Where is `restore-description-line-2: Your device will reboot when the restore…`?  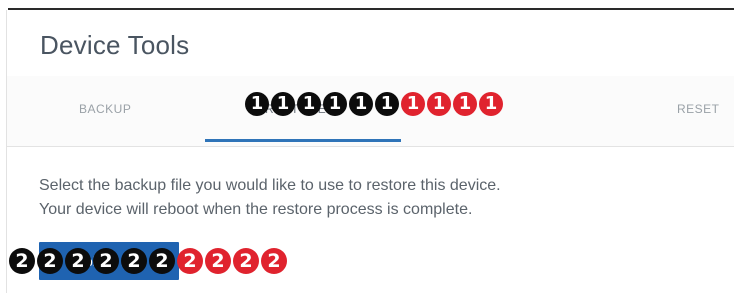
restore-description-line-2: Your device will reboot when the restore… is located at coordinates (256, 209).